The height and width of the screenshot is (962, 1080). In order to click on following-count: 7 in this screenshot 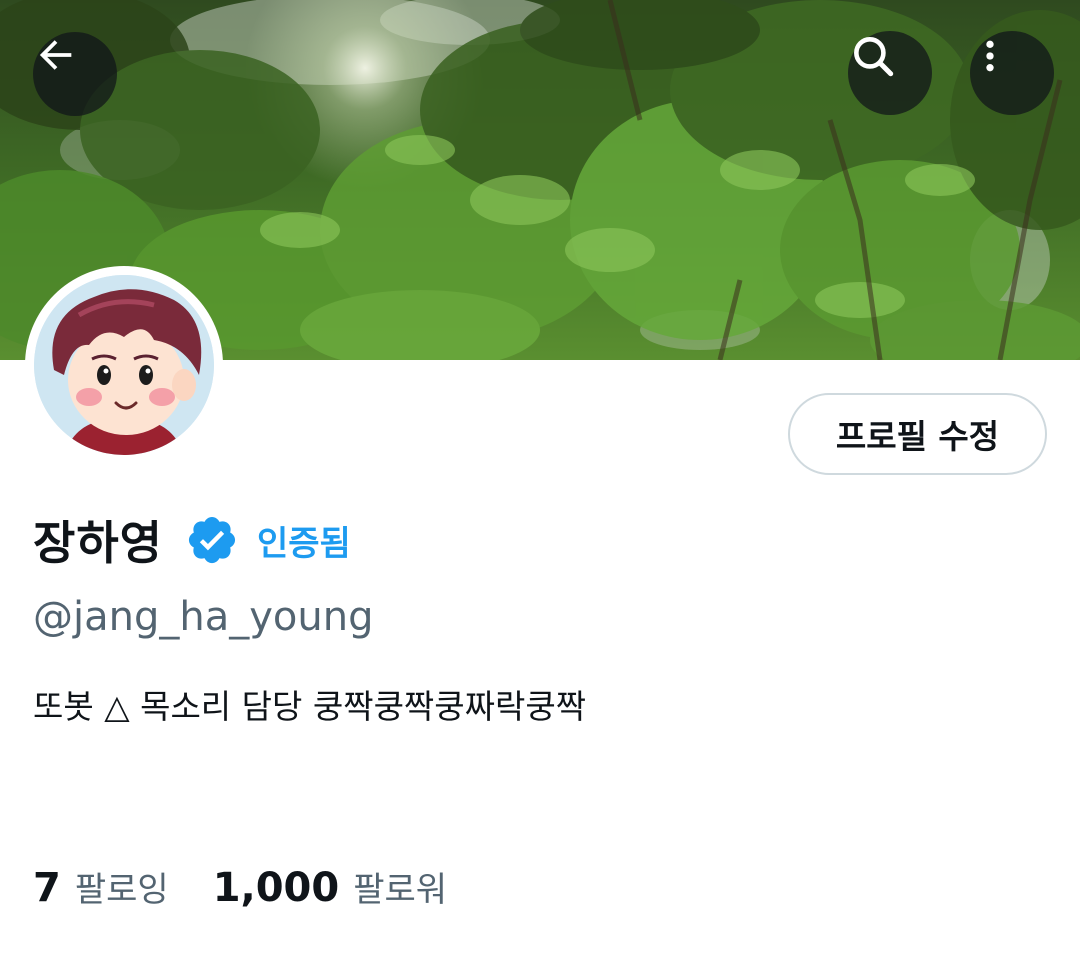, I will do `click(47, 888)`.